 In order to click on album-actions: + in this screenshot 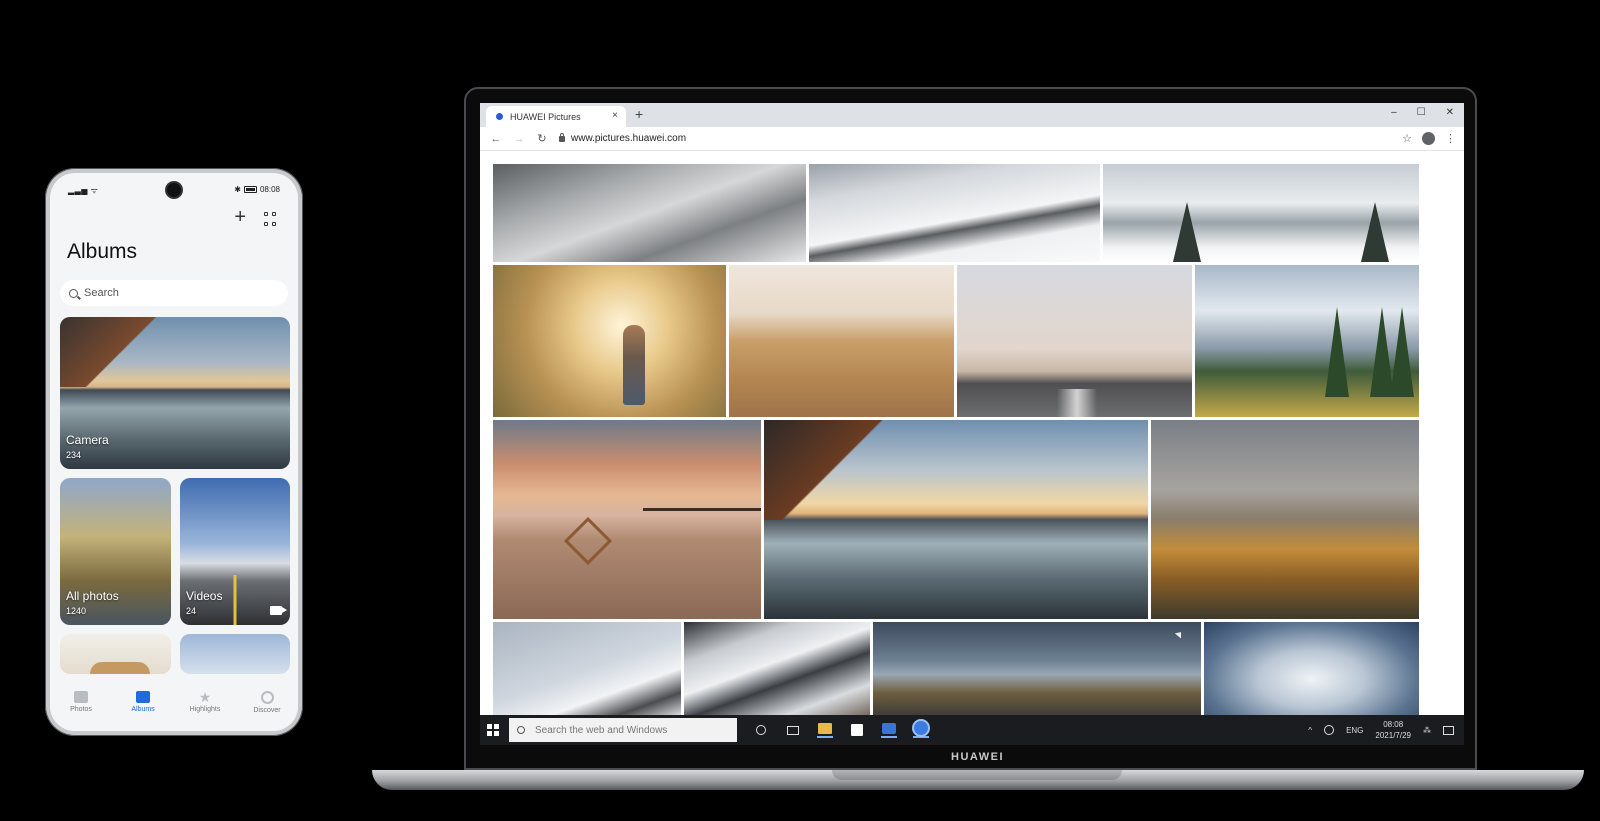, I will do `click(255, 217)`.